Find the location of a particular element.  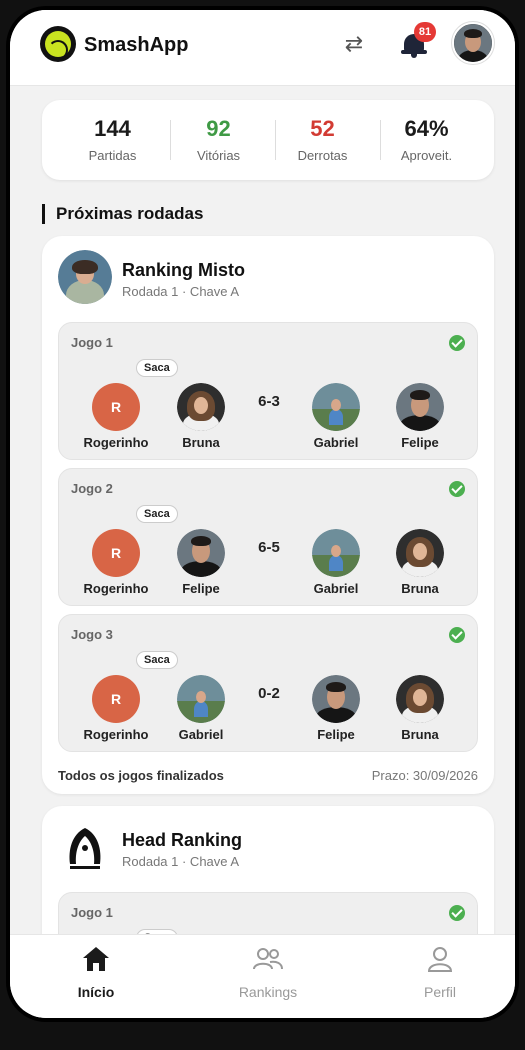

stat-derrotas: 52 Derrotas is located at coordinates (322, 140).